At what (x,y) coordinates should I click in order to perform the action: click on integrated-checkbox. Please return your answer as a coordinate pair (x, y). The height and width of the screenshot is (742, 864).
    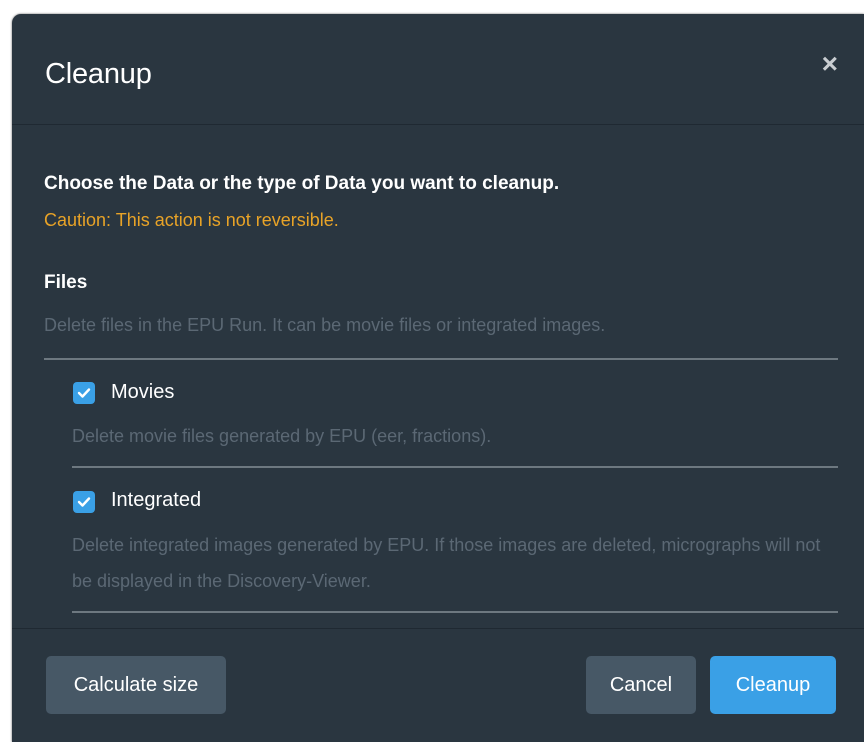
    Looking at the image, I should click on (84, 502).